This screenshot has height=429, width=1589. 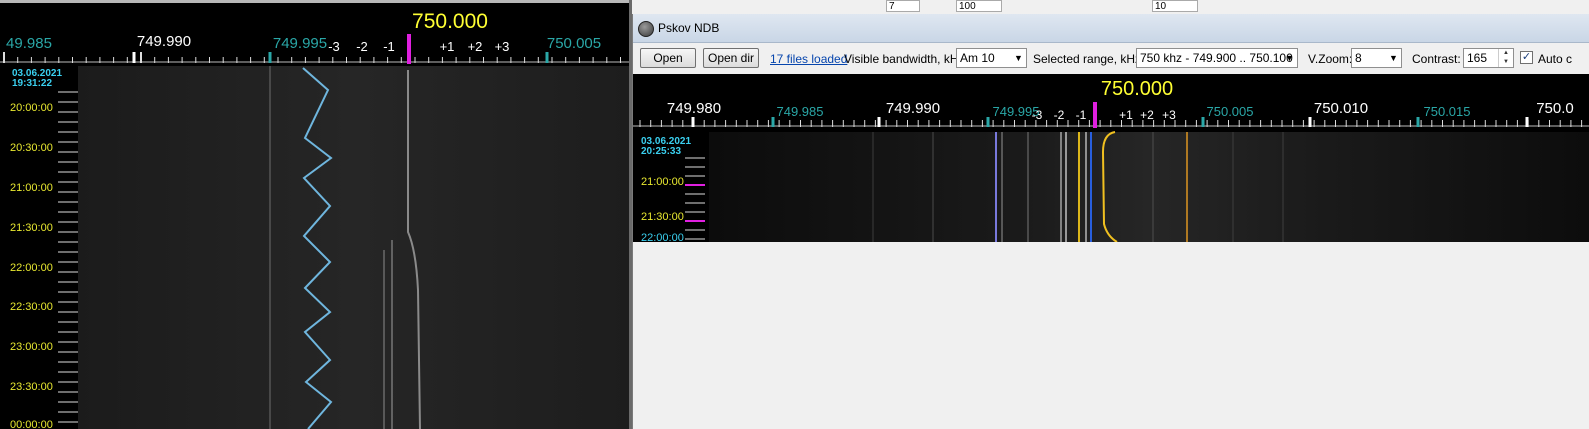 I want to click on time-label: 23:00:00, so click(x=31, y=347).